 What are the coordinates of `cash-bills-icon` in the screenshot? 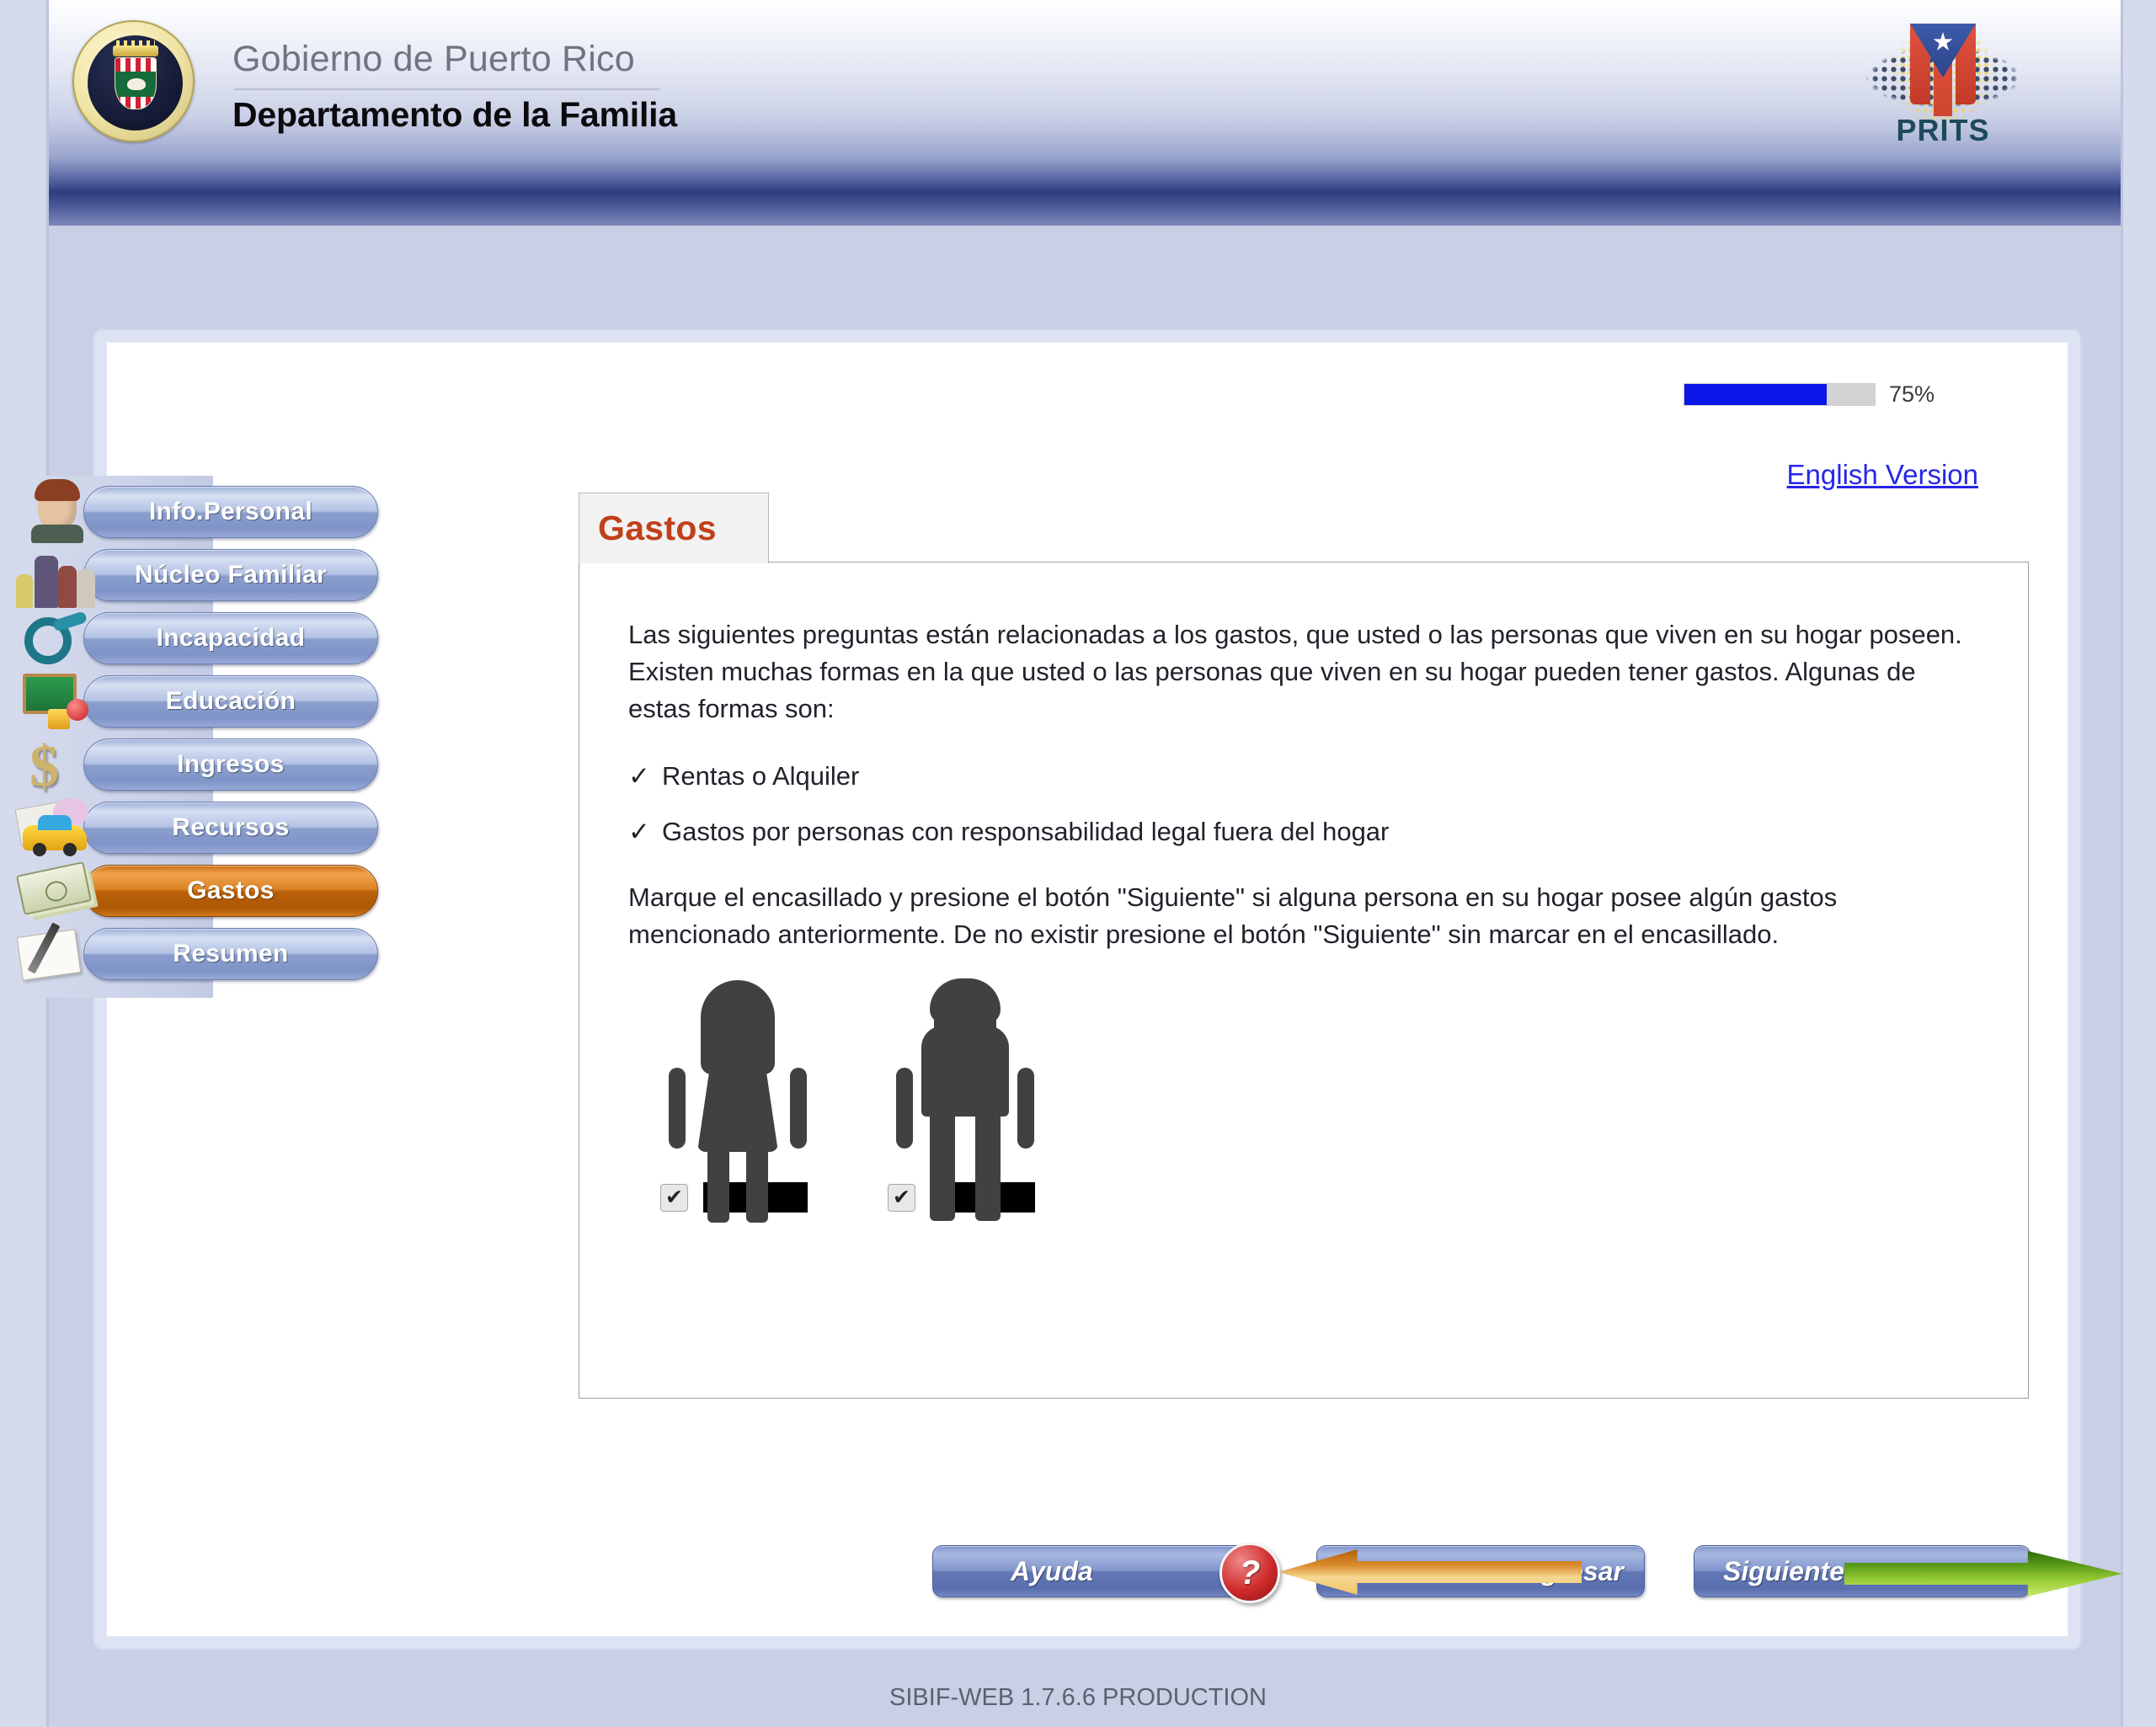 It's located at (58, 891).